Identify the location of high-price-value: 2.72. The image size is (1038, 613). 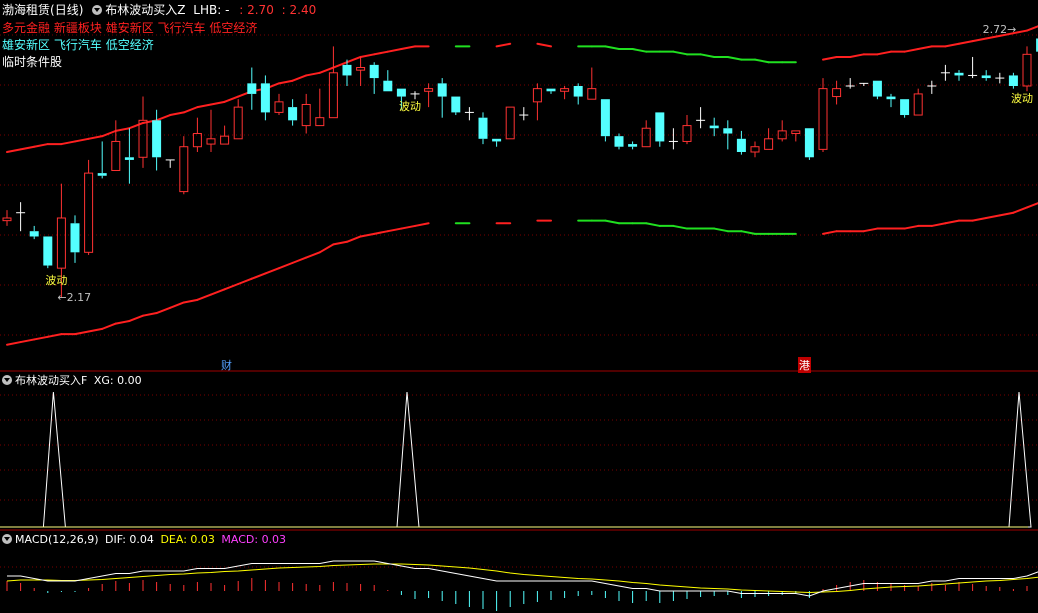
(995, 30).